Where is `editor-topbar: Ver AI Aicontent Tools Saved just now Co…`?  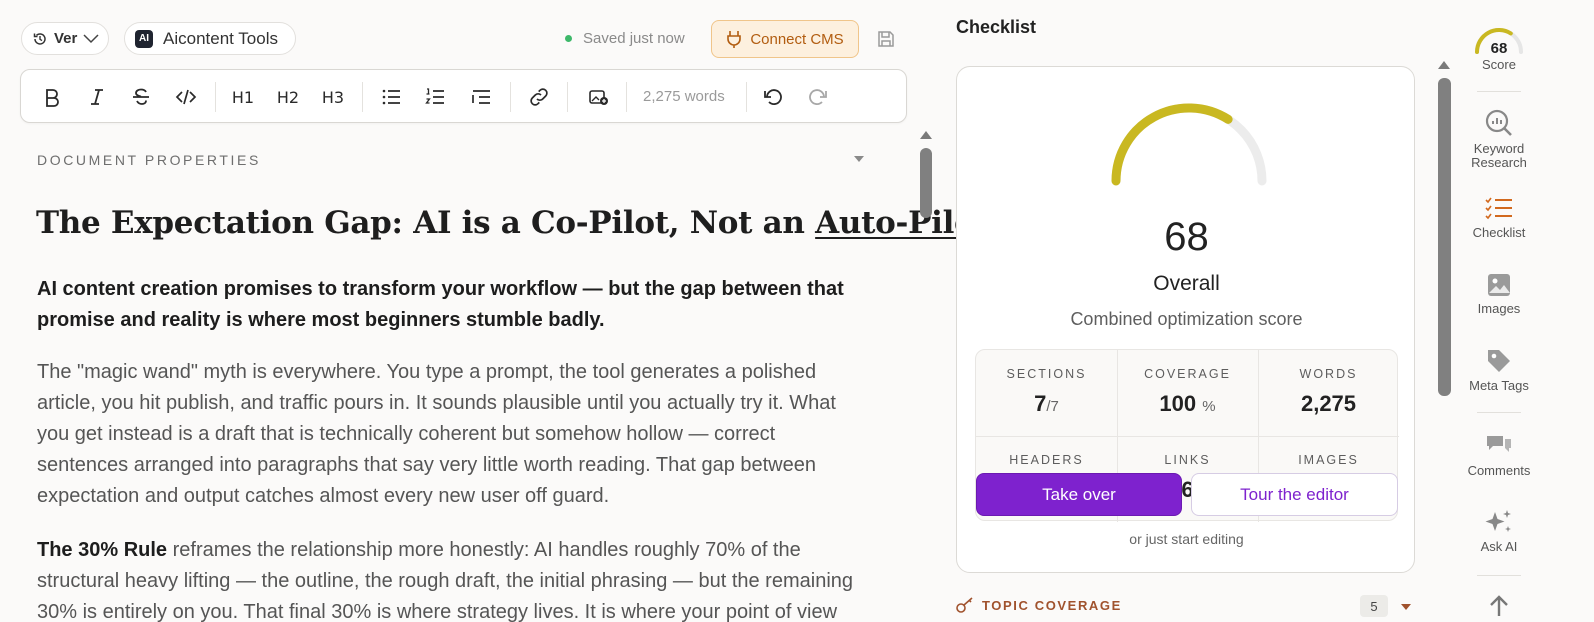 editor-topbar: Ver AI Aicontent Tools Saved just now Co… is located at coordinates (475, 35).